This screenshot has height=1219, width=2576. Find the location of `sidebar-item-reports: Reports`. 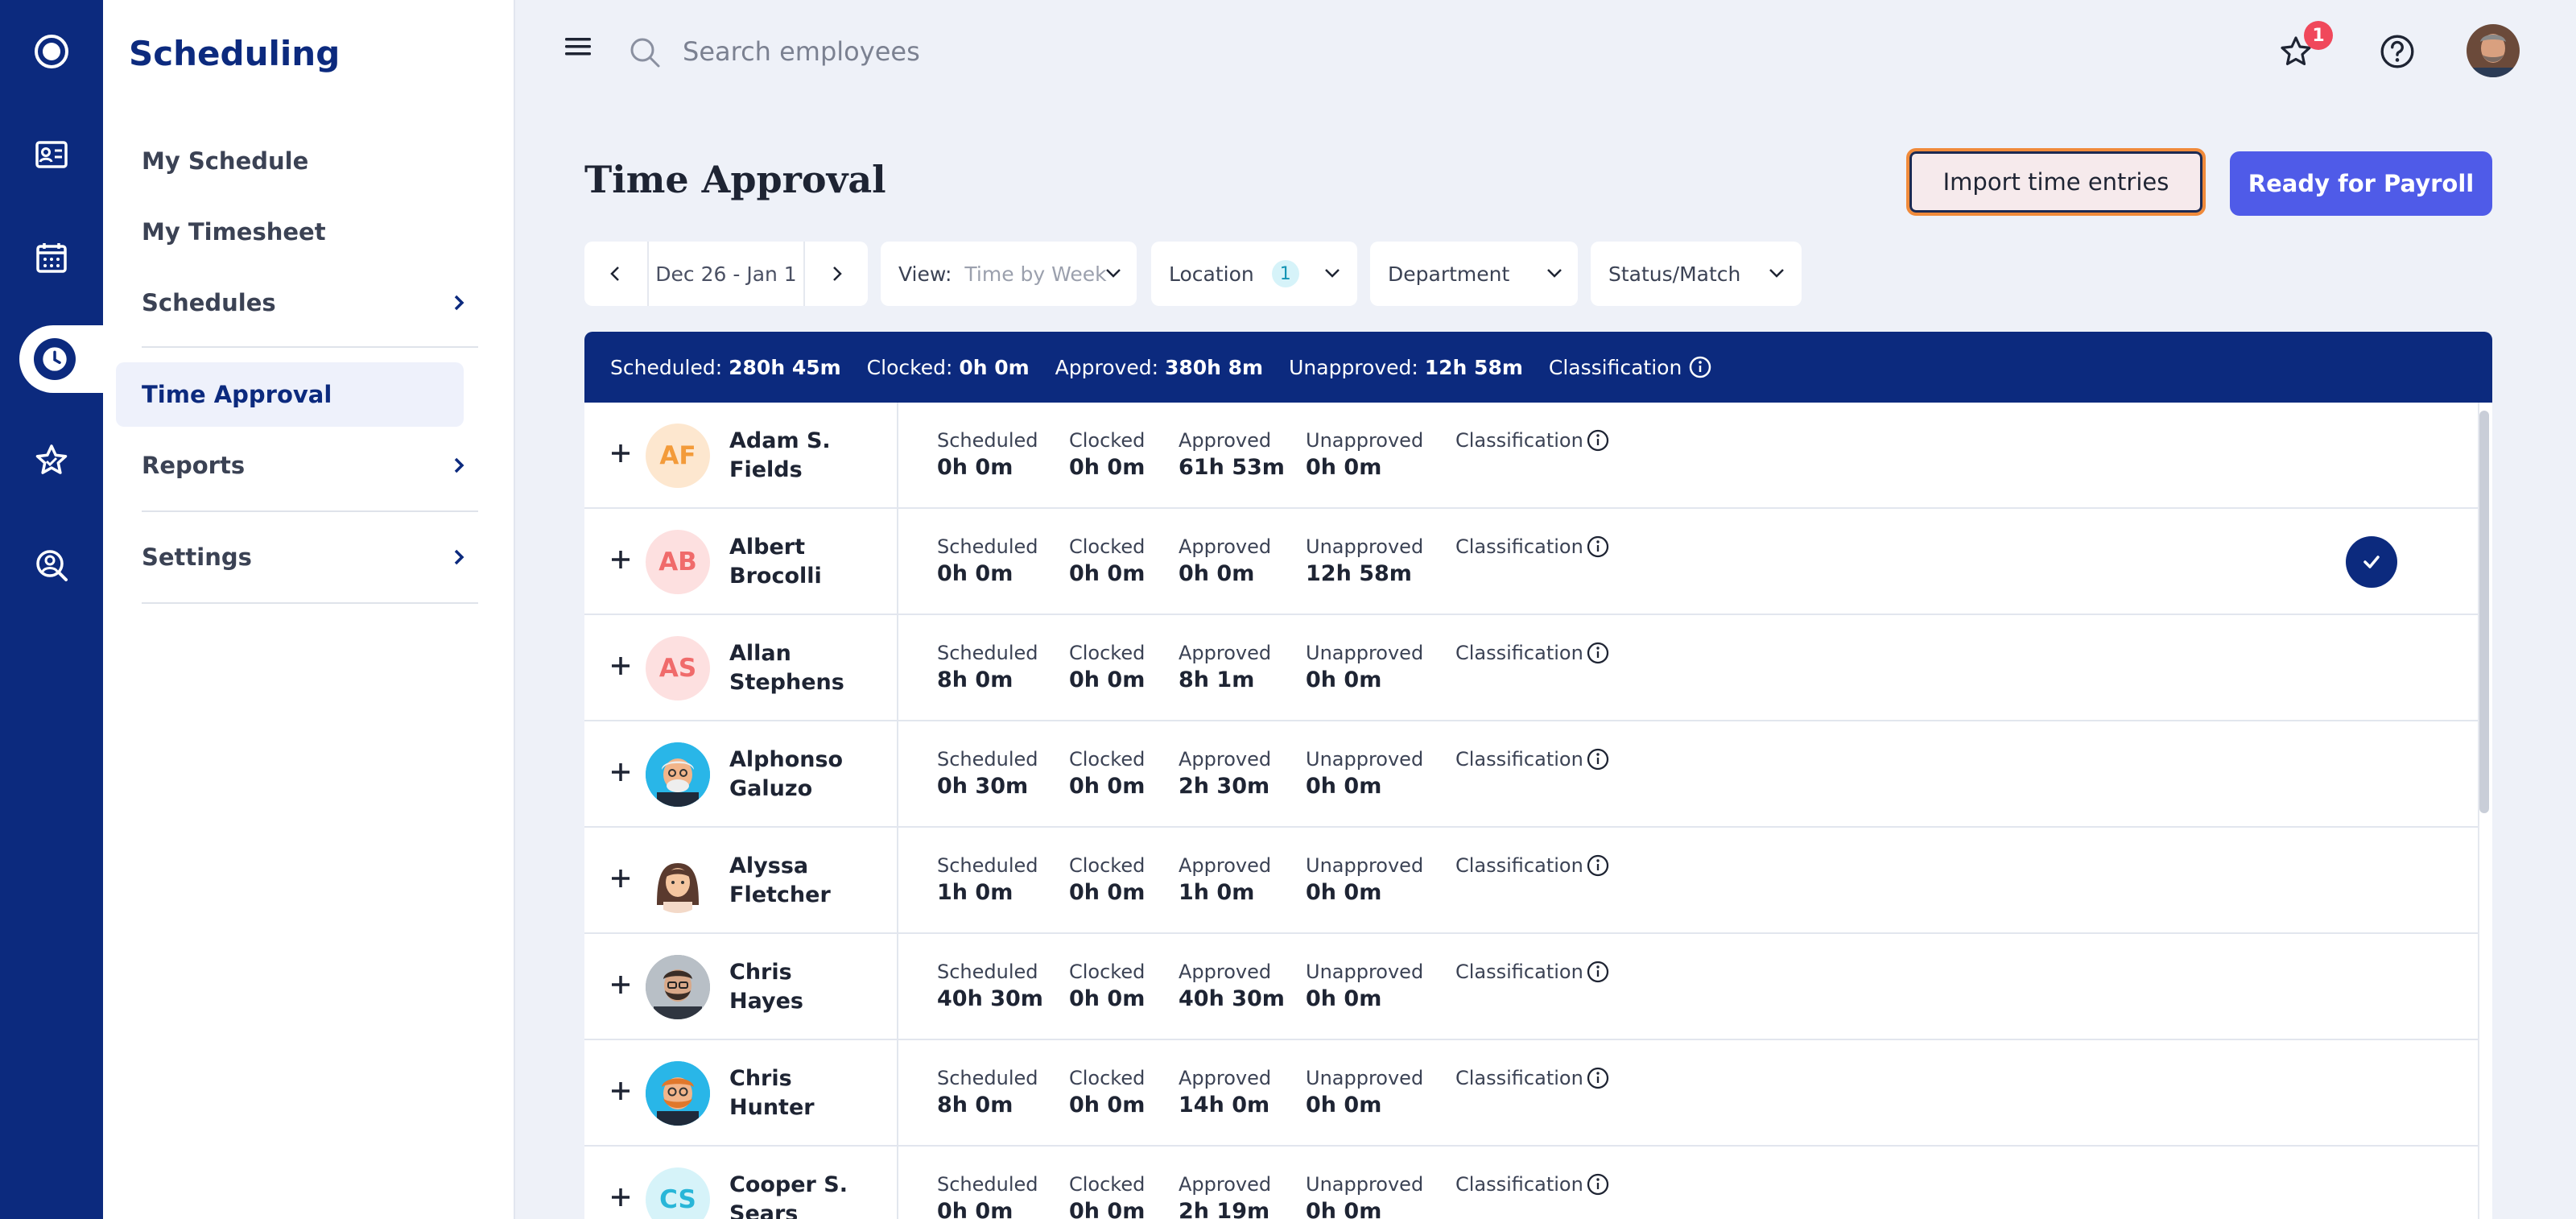

sidebar-item-reports: Reports is located at coordinates (309, 465).